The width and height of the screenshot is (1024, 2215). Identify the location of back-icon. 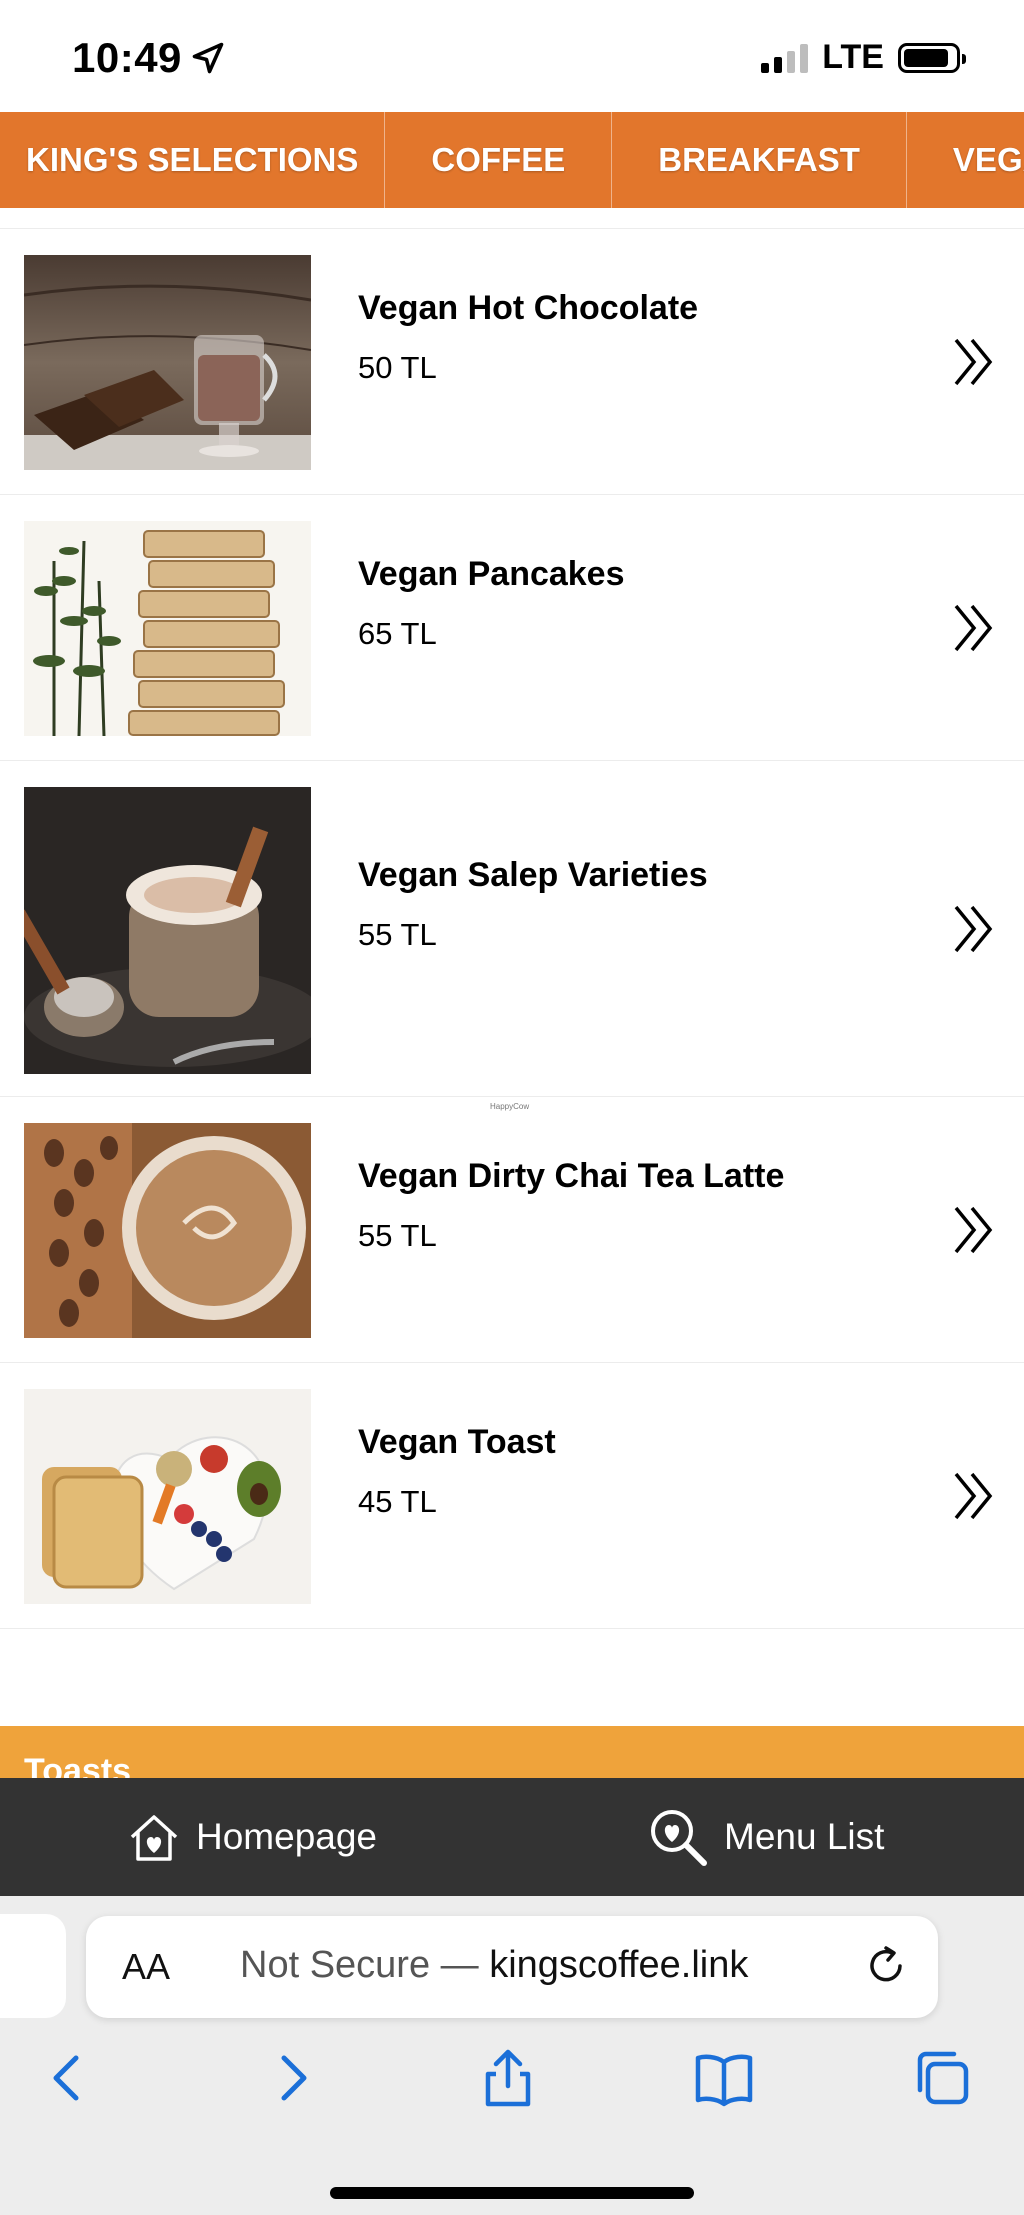
(68, 2078).